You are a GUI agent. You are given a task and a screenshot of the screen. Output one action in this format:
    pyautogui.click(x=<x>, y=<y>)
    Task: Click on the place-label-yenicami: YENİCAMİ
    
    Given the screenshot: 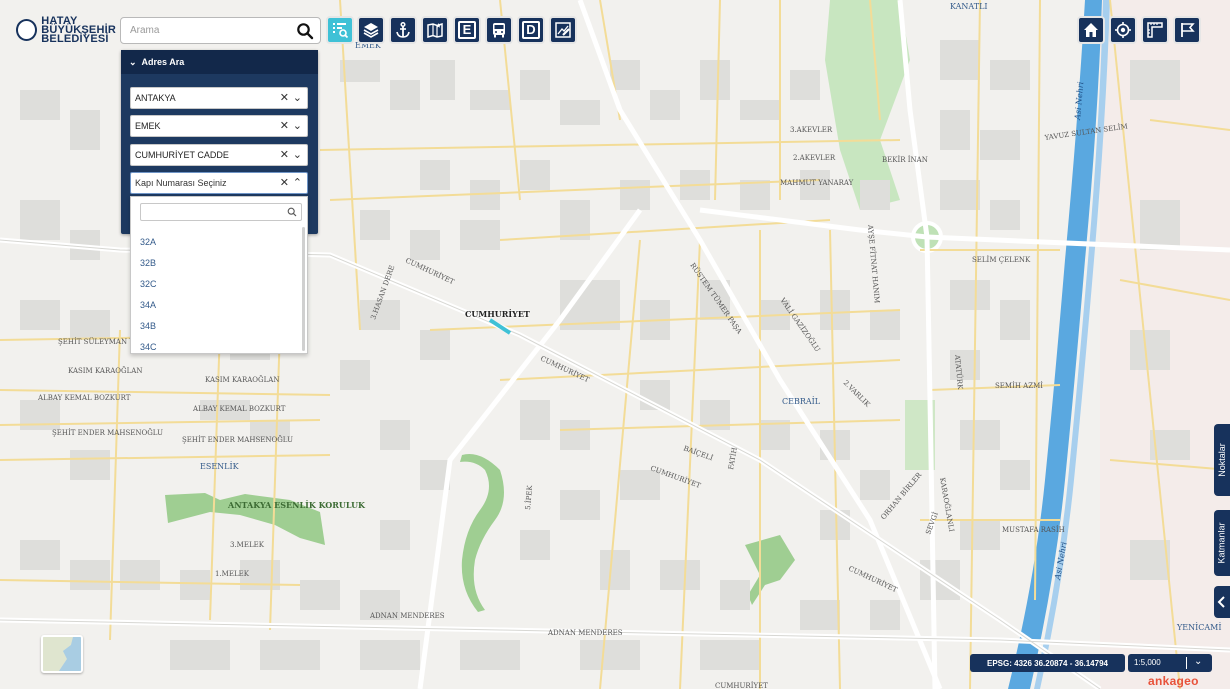 What is the action you would take?
    pyautogui.click(x=1199, y=627)
    